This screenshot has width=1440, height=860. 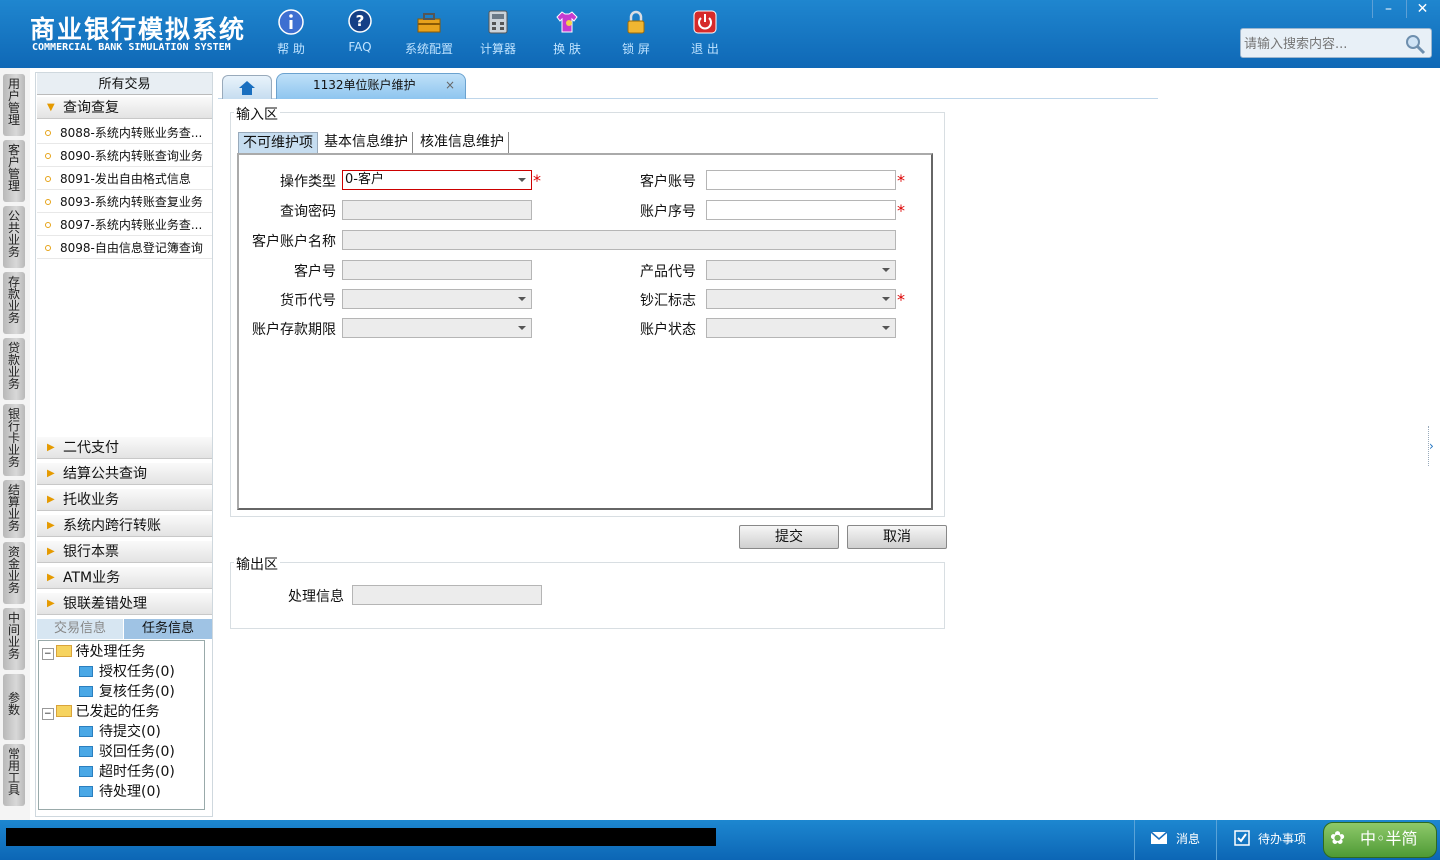 What do you see at coordinates (124, 448) in the screenshot?
I see `group-second-gen-payment: ▶ 二代支付` at bounding box center [124, 448].